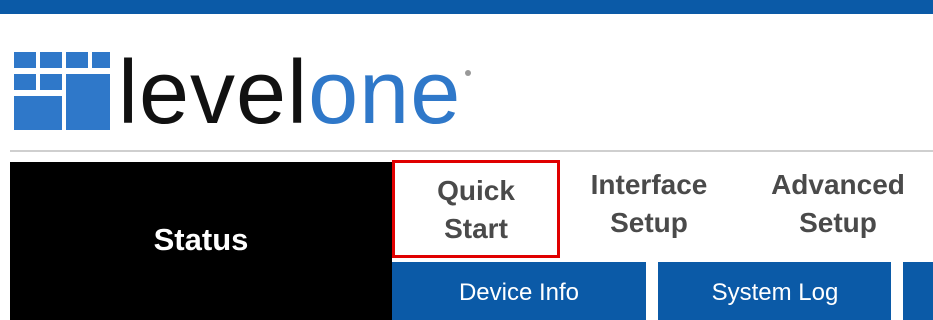 The height and width of the screenshot is (320, 933). I want to click on header-divider, so click(471, 151).